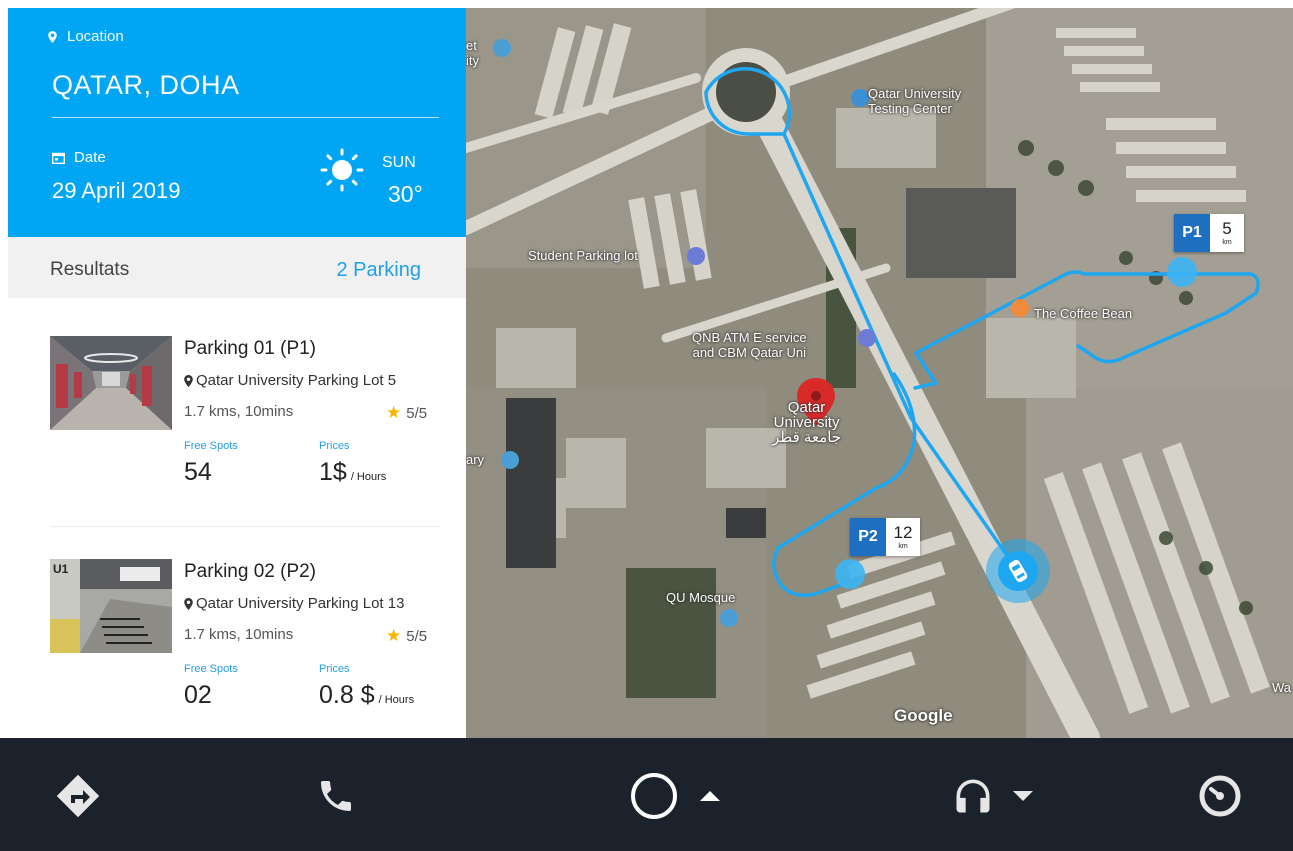 The image size is (1293, 851). Describe the element at coordinates (79, 157) in the screenshot. I see `date-label: Date` at that location.